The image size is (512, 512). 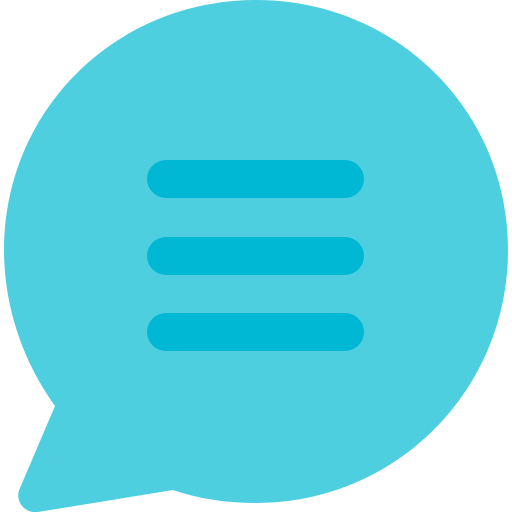 I want to click on menu-line-top, so click(x=255, y=179).